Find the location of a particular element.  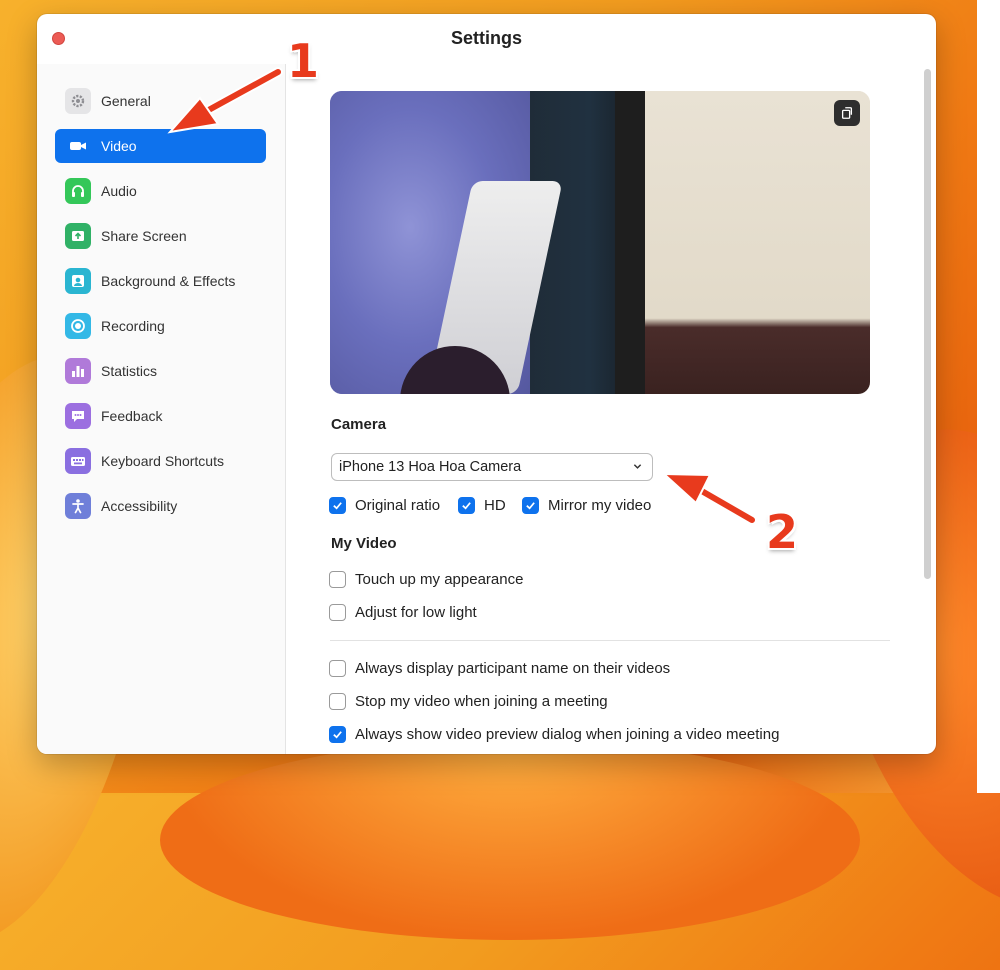

checkbox-label: Mirror my video is located at coordinates (600, 505).